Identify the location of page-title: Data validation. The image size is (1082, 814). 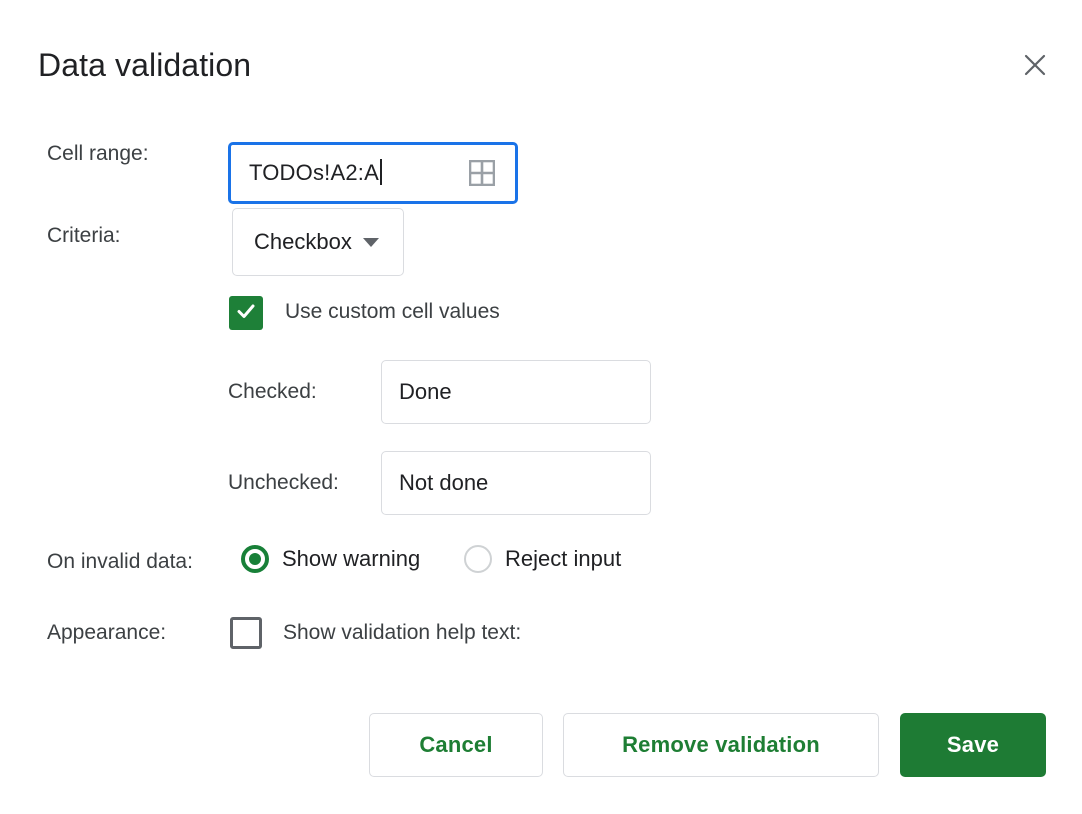
(145, 65).